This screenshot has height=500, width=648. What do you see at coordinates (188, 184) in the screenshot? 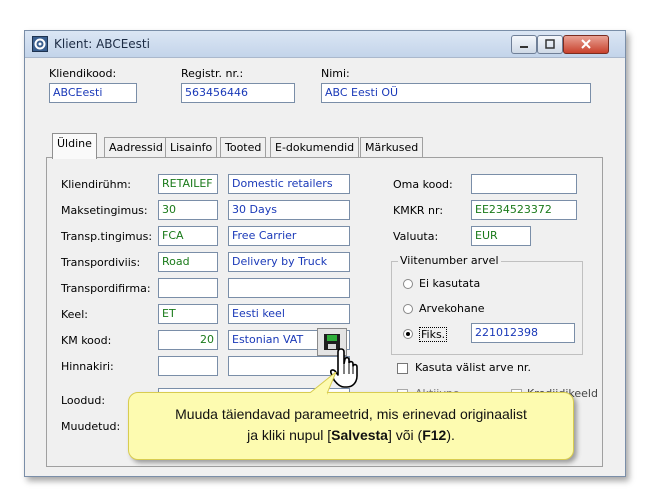
I see `kliendiruhm-code-input: RETAILEF` at bounding box center [188, 184].